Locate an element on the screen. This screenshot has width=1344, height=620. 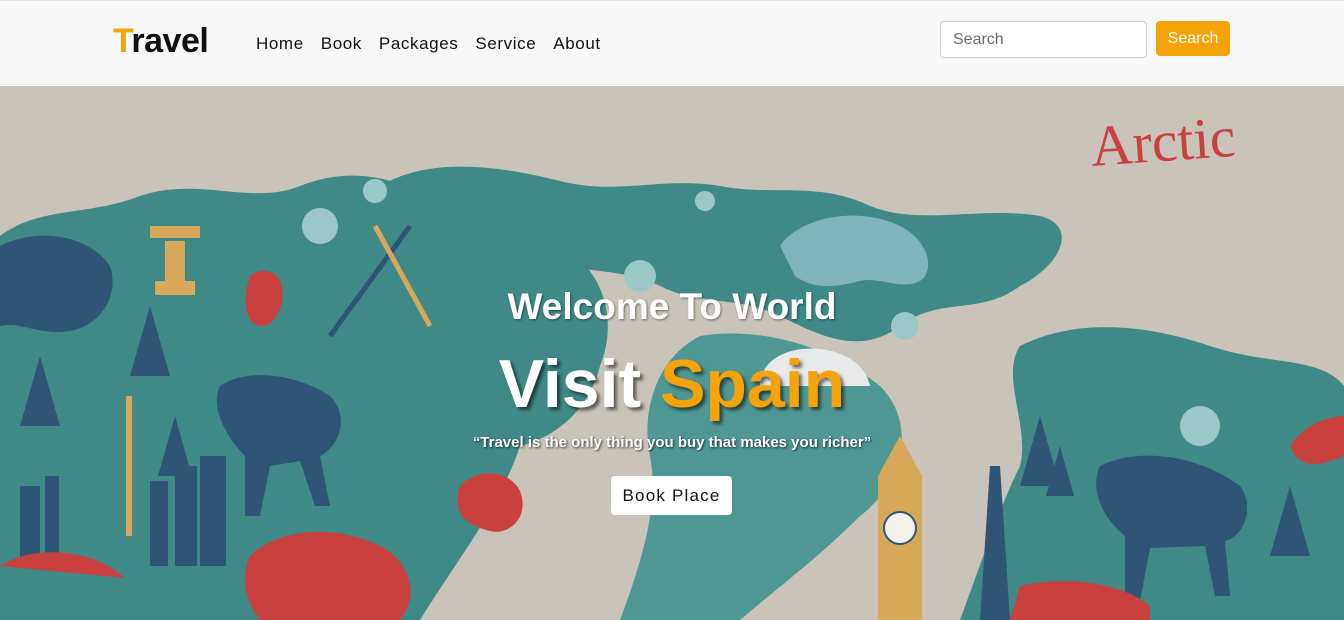
brand-logo-first-letter: T is located at coordinates (122, 41).